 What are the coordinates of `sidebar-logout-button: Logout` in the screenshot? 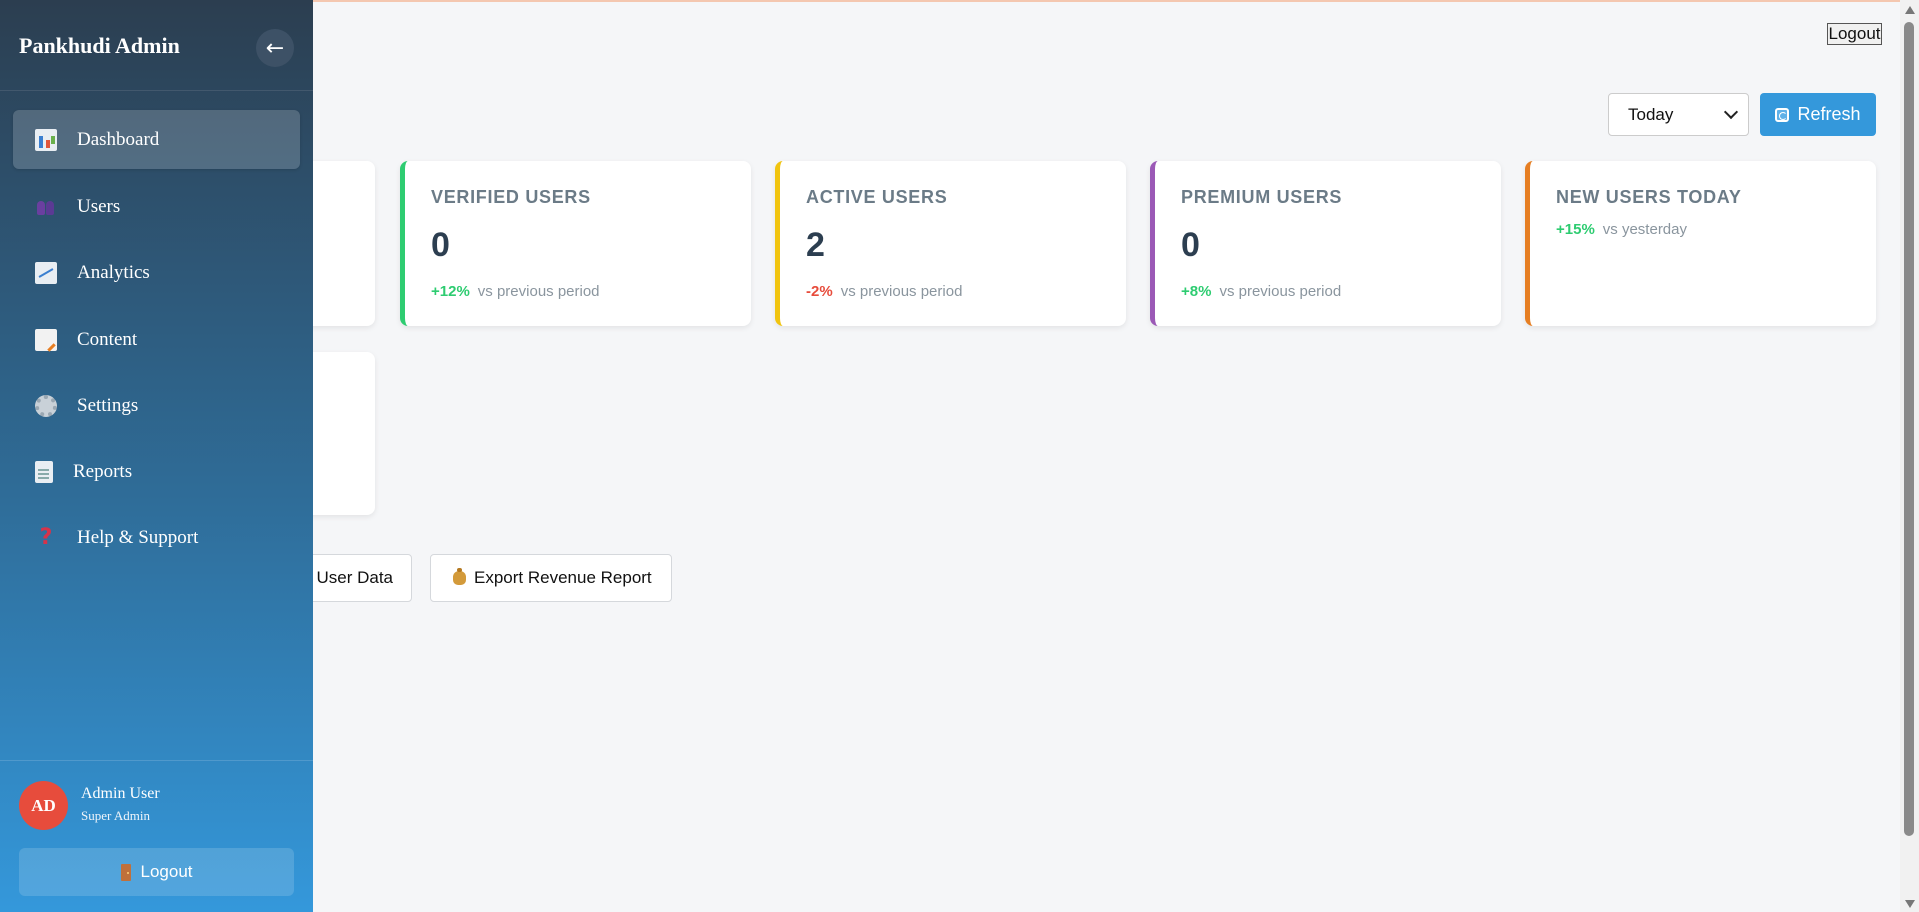 It's located at (156, 872).